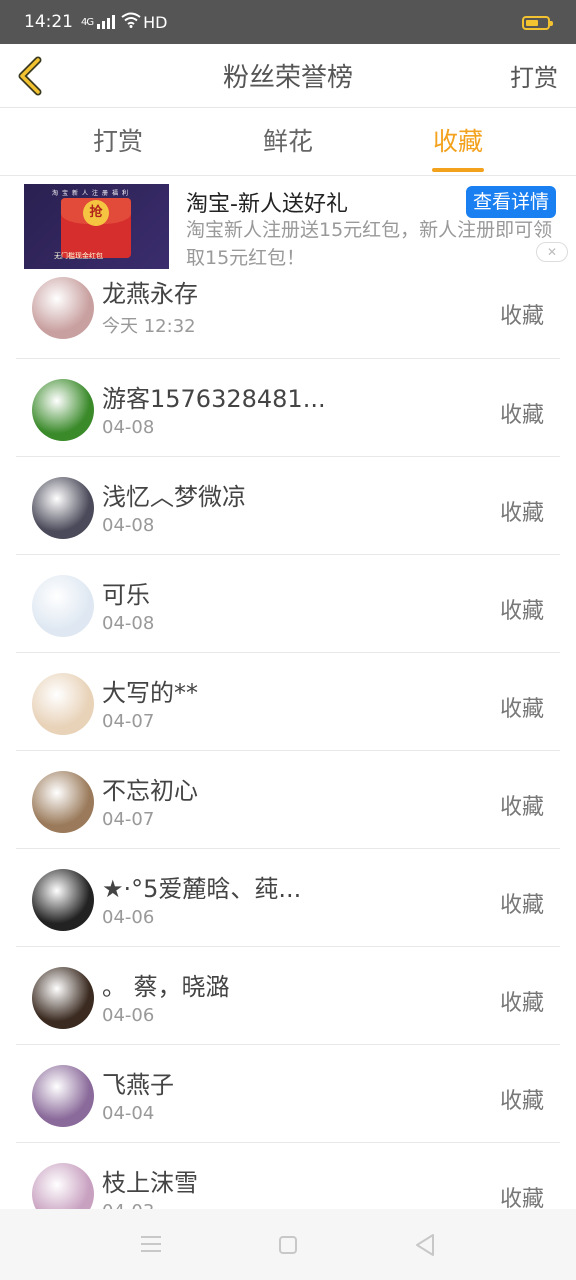 The image size is (576, 1280). What do you see at coordinates (425, 1245) in the screenshot?
I see `back-triangle-icon` at bounding box center [425, 1245].